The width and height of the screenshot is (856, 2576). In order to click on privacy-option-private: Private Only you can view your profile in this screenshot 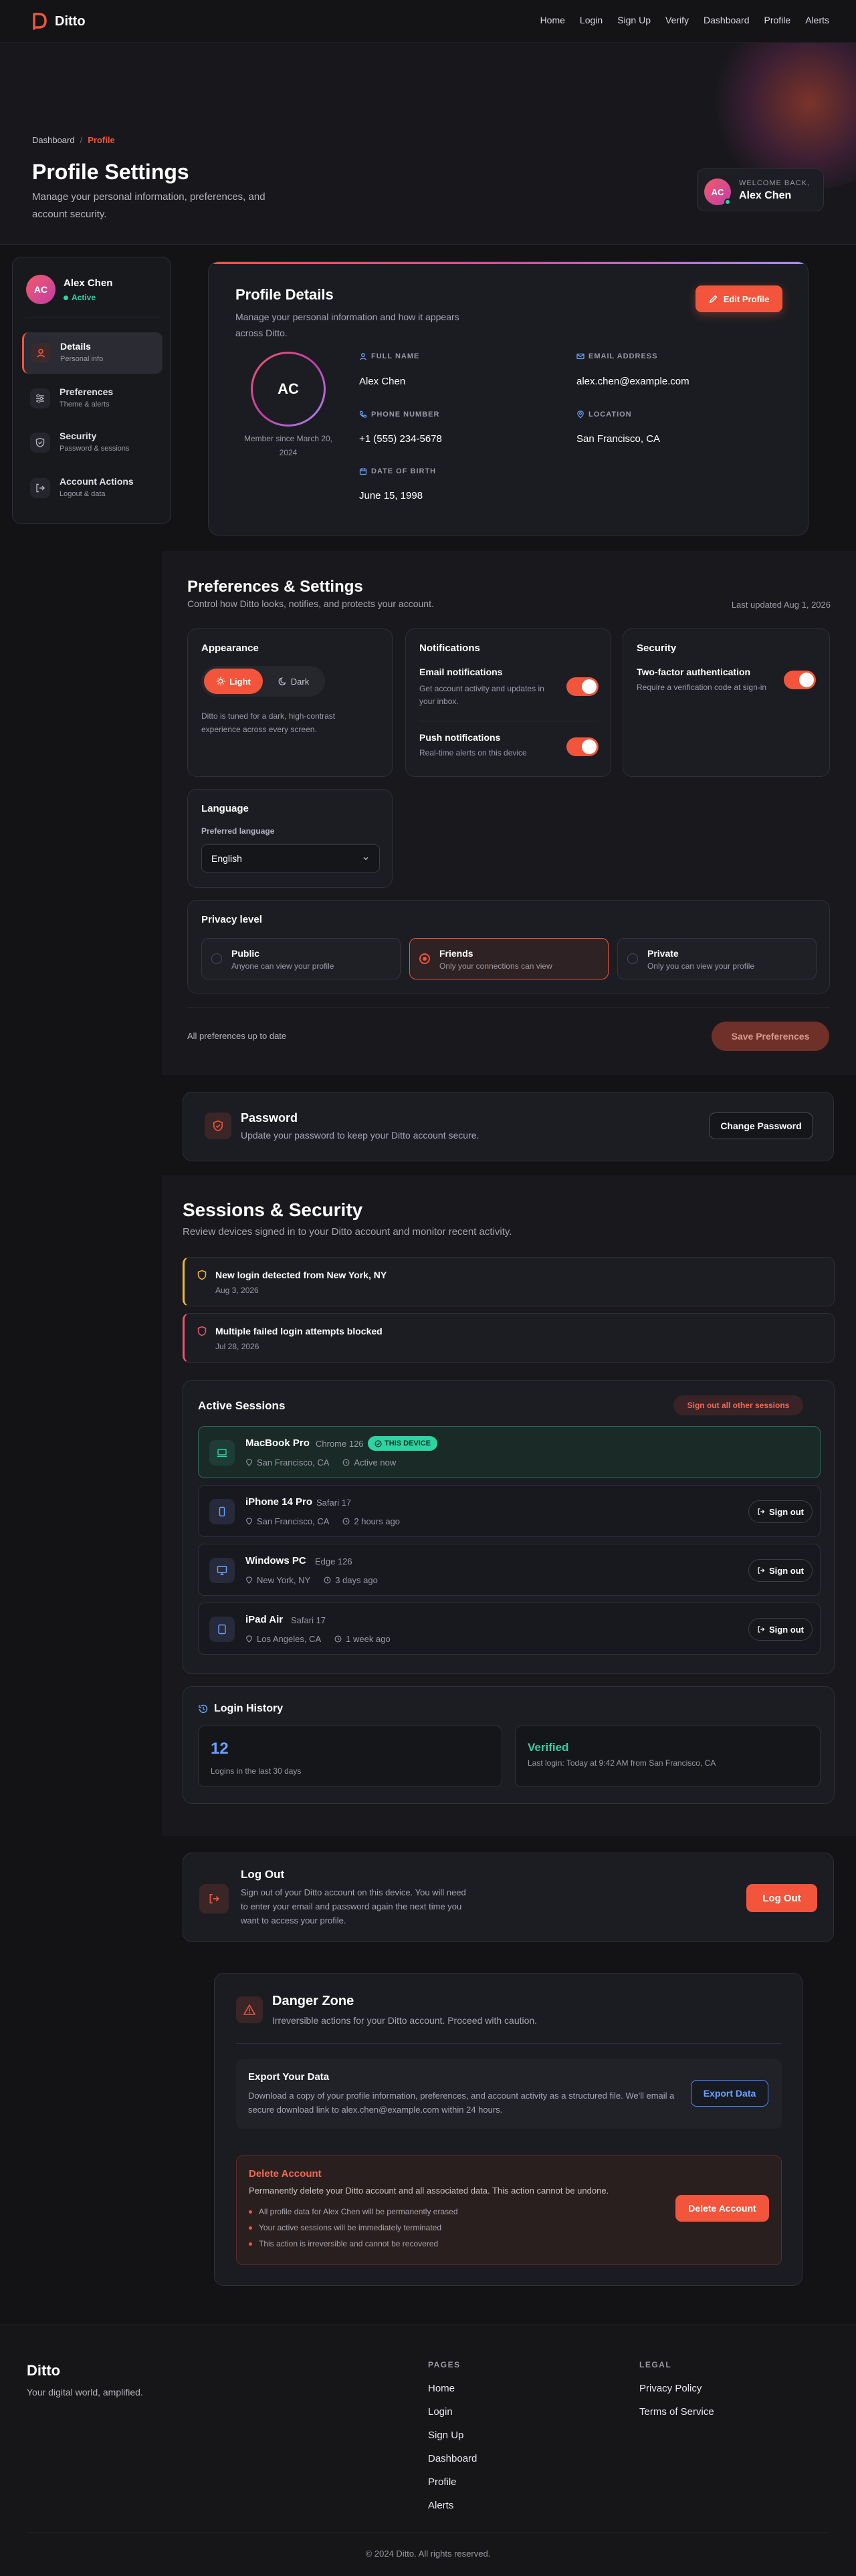, I will do `click(717, 958)`.